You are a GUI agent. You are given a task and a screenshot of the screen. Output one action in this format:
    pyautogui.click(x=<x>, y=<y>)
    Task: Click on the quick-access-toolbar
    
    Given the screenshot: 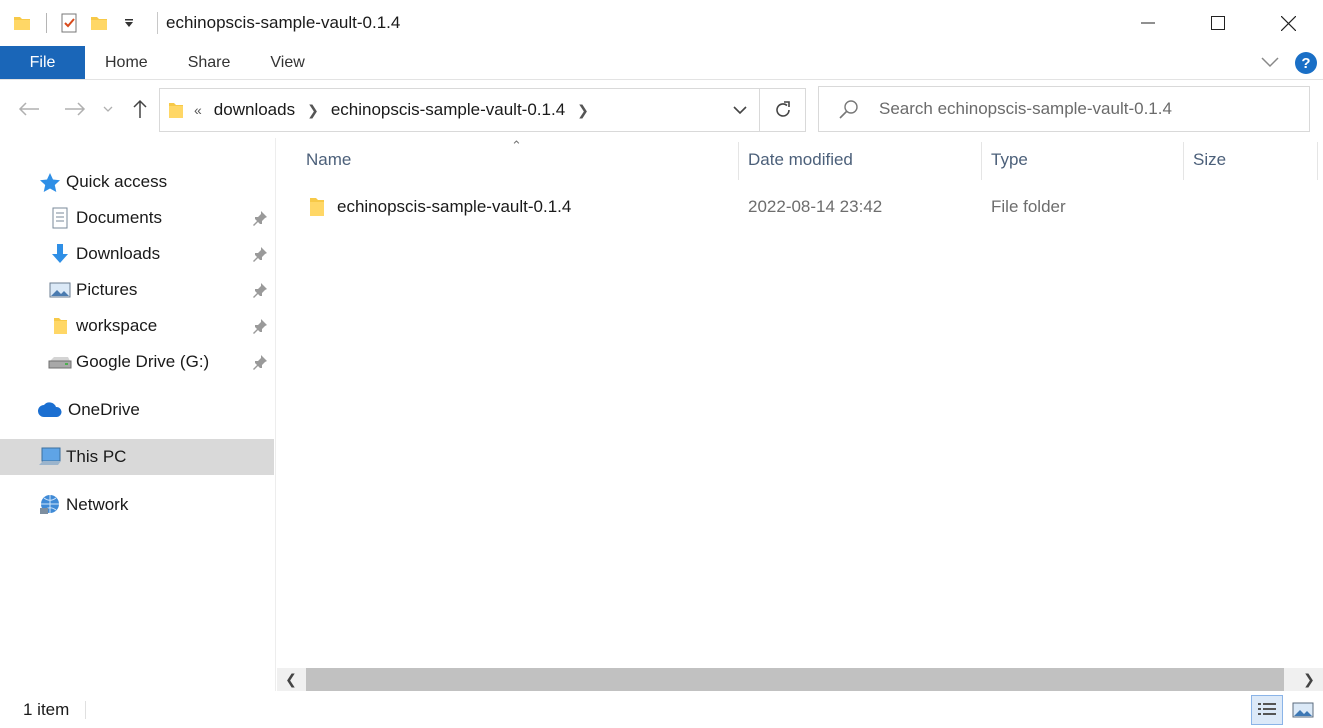 What is the action you would take?
    pyautogui.click(x=74, y=23)
    